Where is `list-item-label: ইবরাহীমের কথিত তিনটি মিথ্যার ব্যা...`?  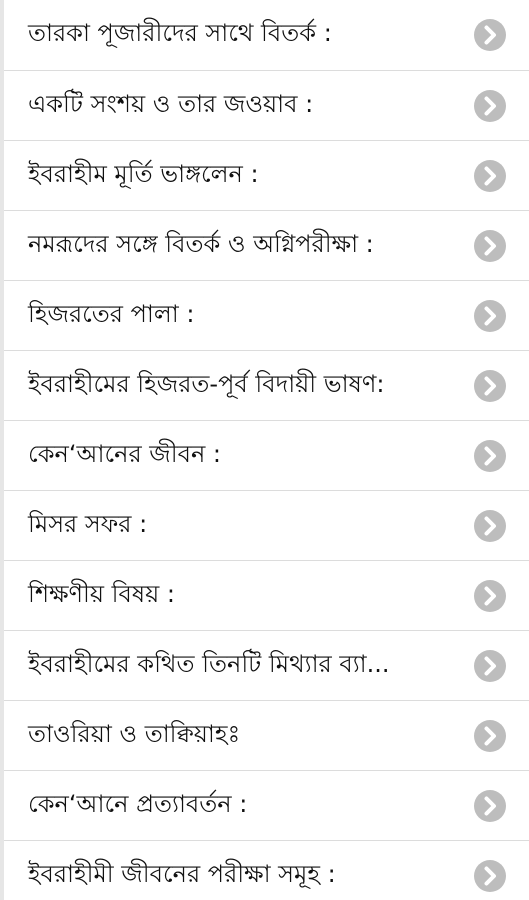
list-item-label: ইবরাহীমের কথিত তিনটি মিথ্যার ব্যা... is located at coordinates (209, 663).